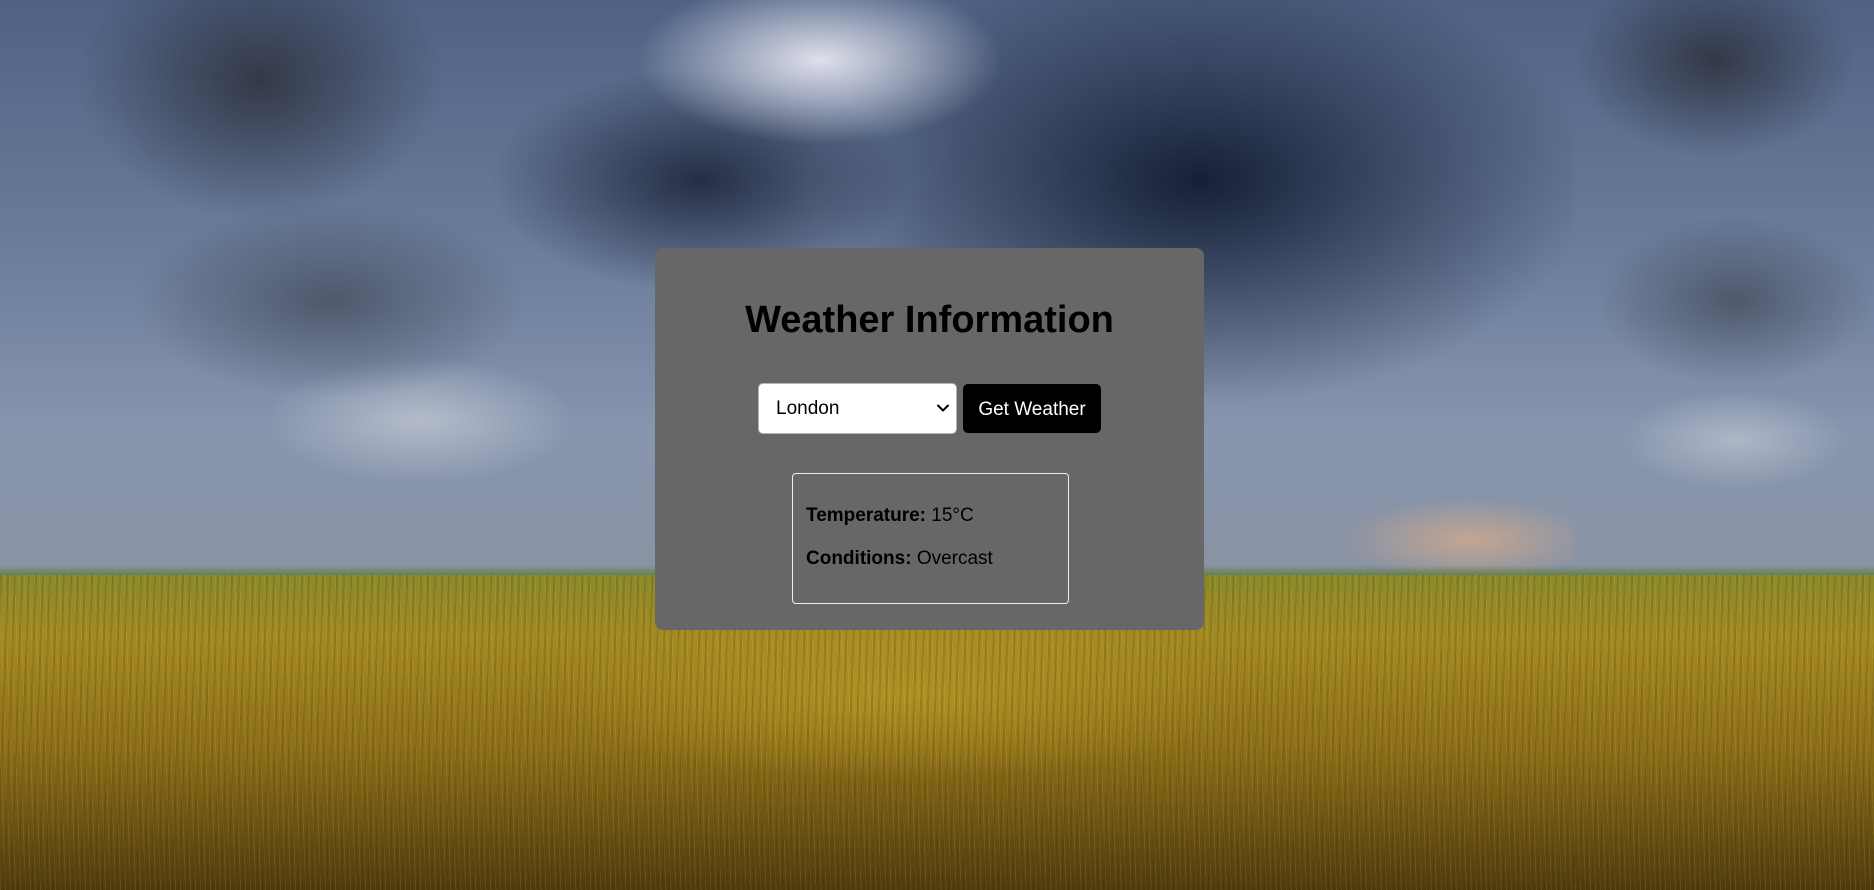 Image resolution: width=1874 pixels, height=890 pixels. Describe the element at coordinates (952, 515) in the screenshot. I see `temperature-value: 15°C` at that location.